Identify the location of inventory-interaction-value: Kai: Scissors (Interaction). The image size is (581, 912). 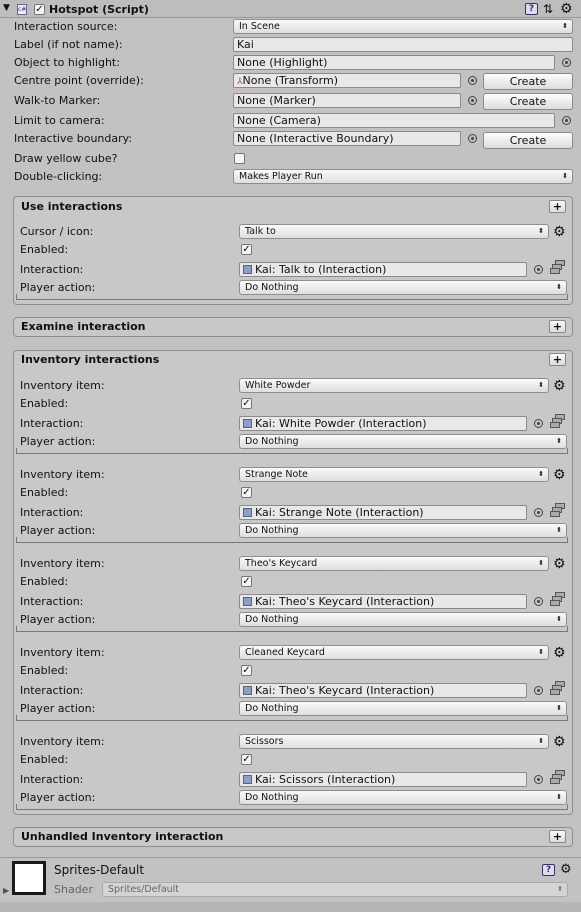
(325, 779).